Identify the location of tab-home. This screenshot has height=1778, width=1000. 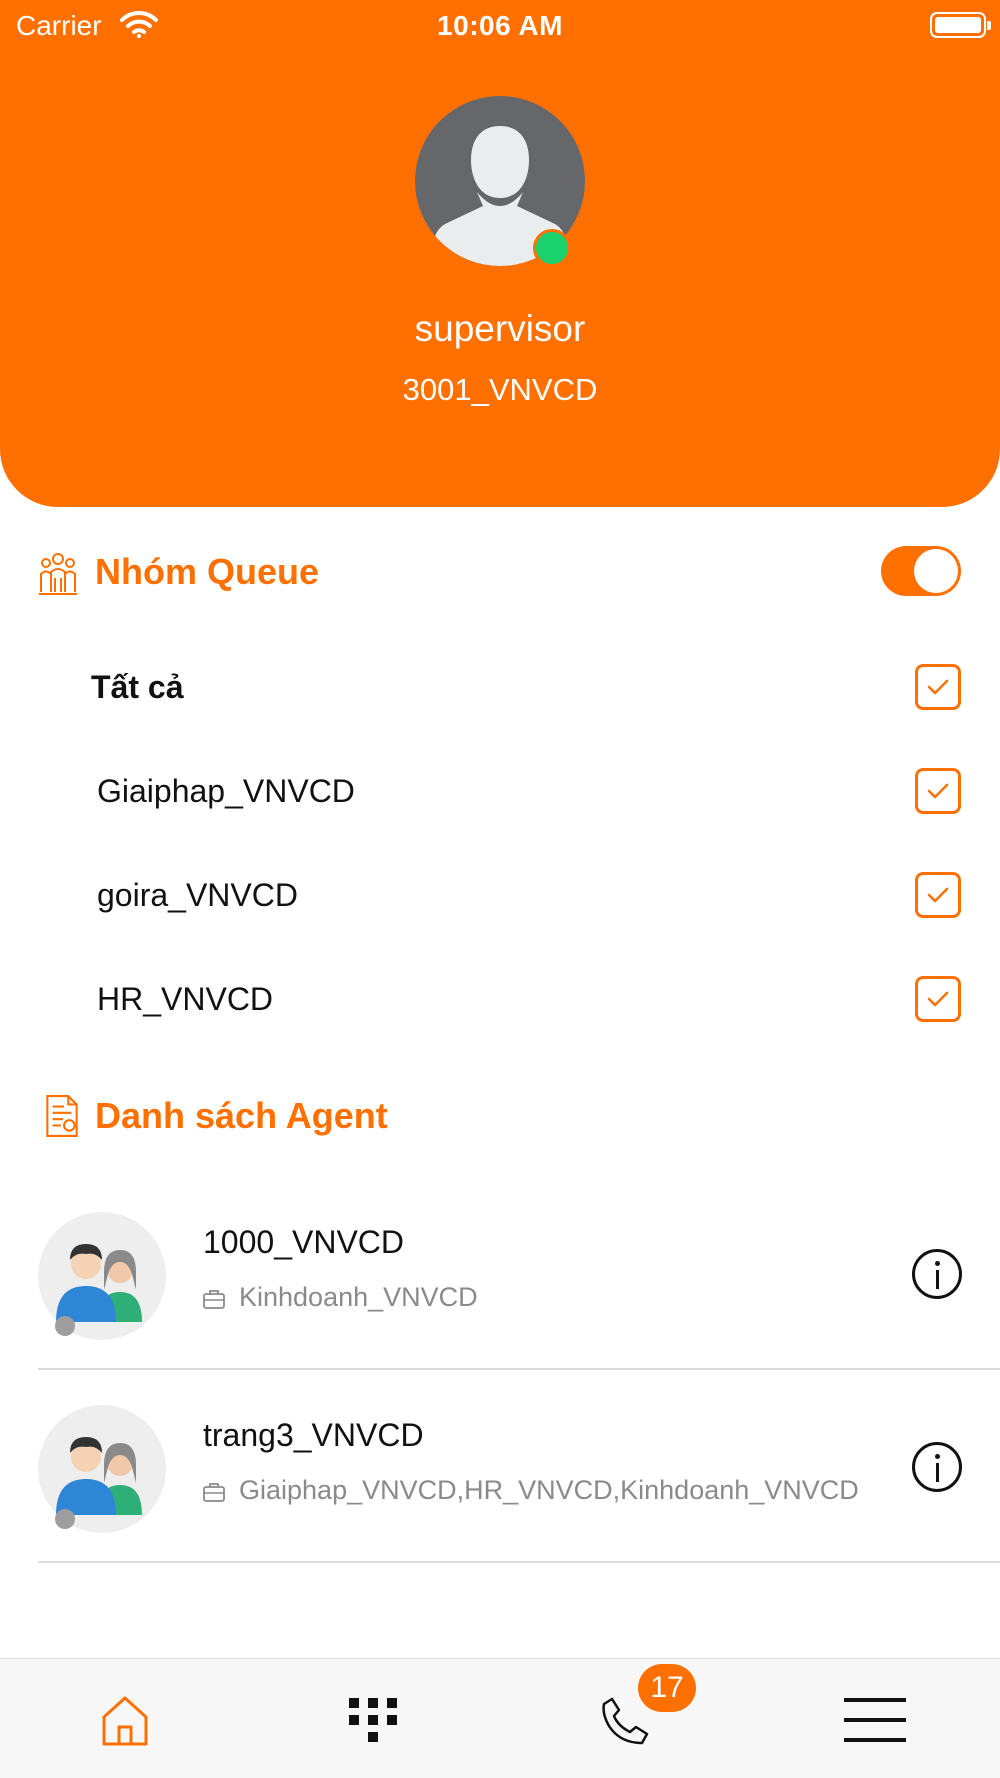
(125, 1718).